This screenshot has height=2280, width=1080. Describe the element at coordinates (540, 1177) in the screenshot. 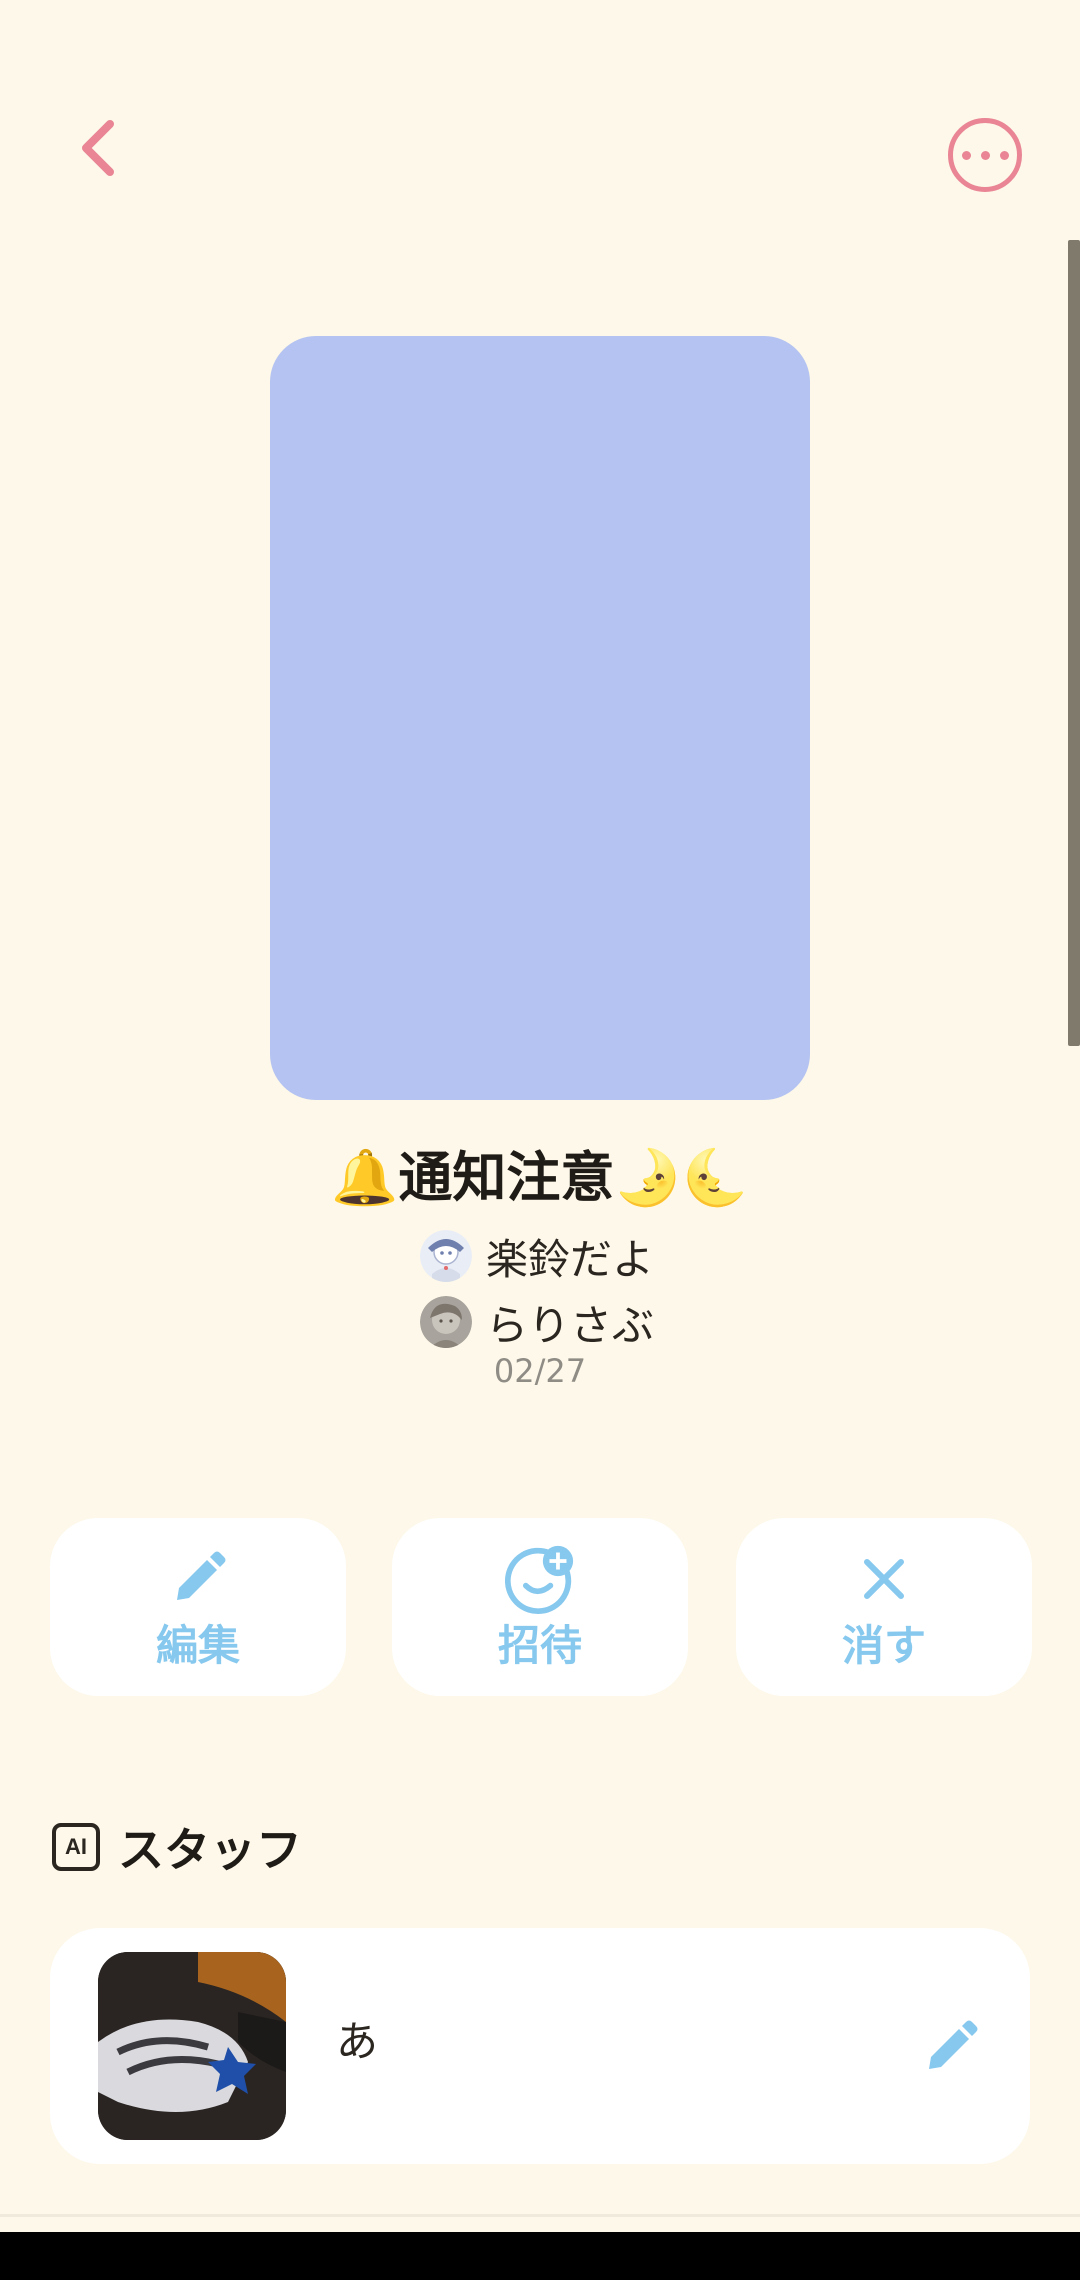

I see `room-title: 🔔通知注意🌛🌜` at that location.